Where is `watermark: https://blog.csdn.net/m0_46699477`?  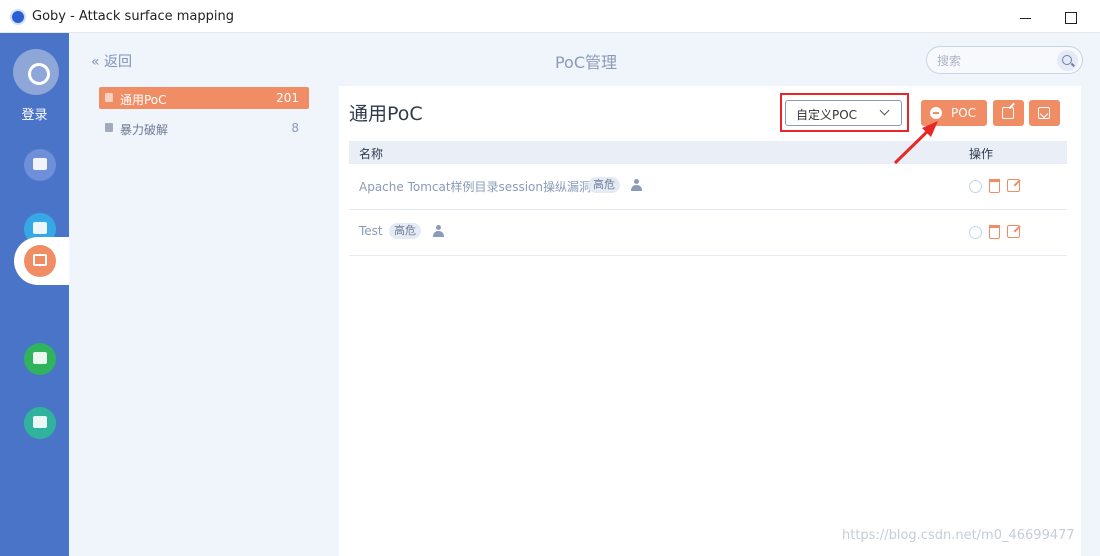 watermark: https://blog.csdn.net/m0_46699477 is located at coordinates (958, 535).